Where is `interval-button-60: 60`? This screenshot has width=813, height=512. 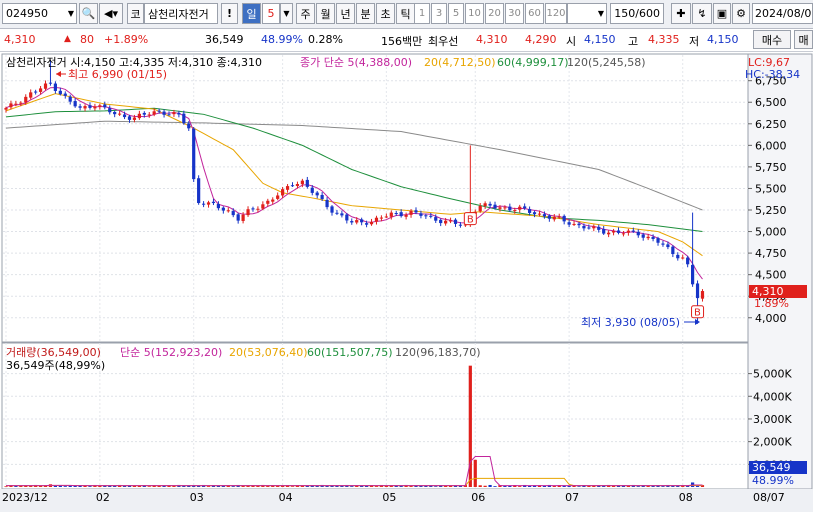
interval-button-60: 60 is located at coordinates (534, 13).